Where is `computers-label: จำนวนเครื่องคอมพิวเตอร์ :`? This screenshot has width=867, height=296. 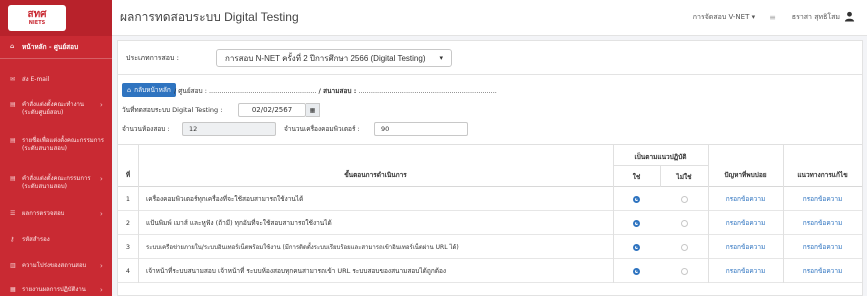 computers-label: จำนวนเครื่องคอมพิวเตอร์ : is located at coordinates (322, 129).